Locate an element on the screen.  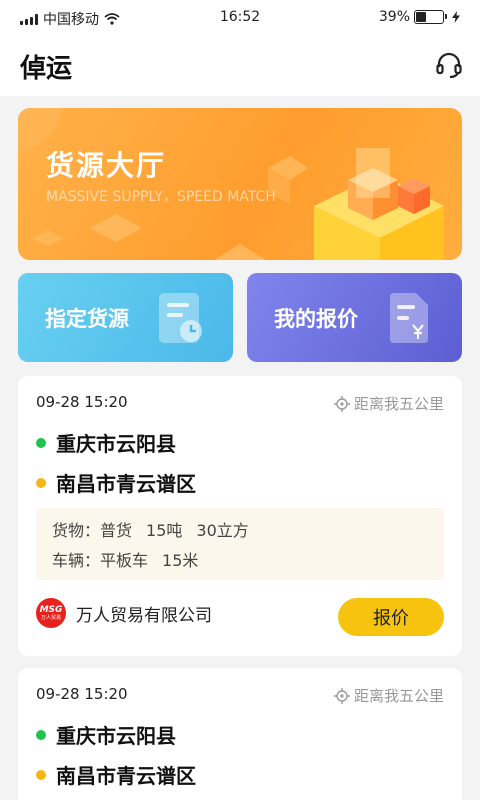
cargo-label: 货物： is located at coordinates (76, 530).